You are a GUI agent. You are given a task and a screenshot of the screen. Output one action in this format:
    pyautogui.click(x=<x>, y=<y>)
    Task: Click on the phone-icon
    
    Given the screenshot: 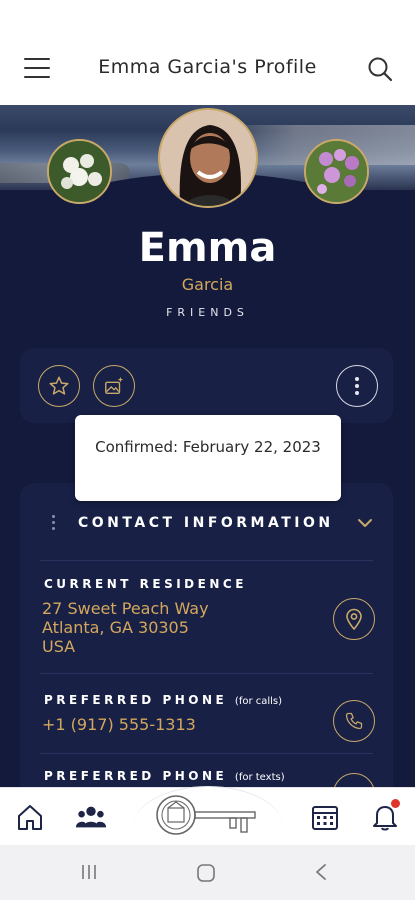 What is the action you would take?
    pyautogui.click(x=354, y=721)
    